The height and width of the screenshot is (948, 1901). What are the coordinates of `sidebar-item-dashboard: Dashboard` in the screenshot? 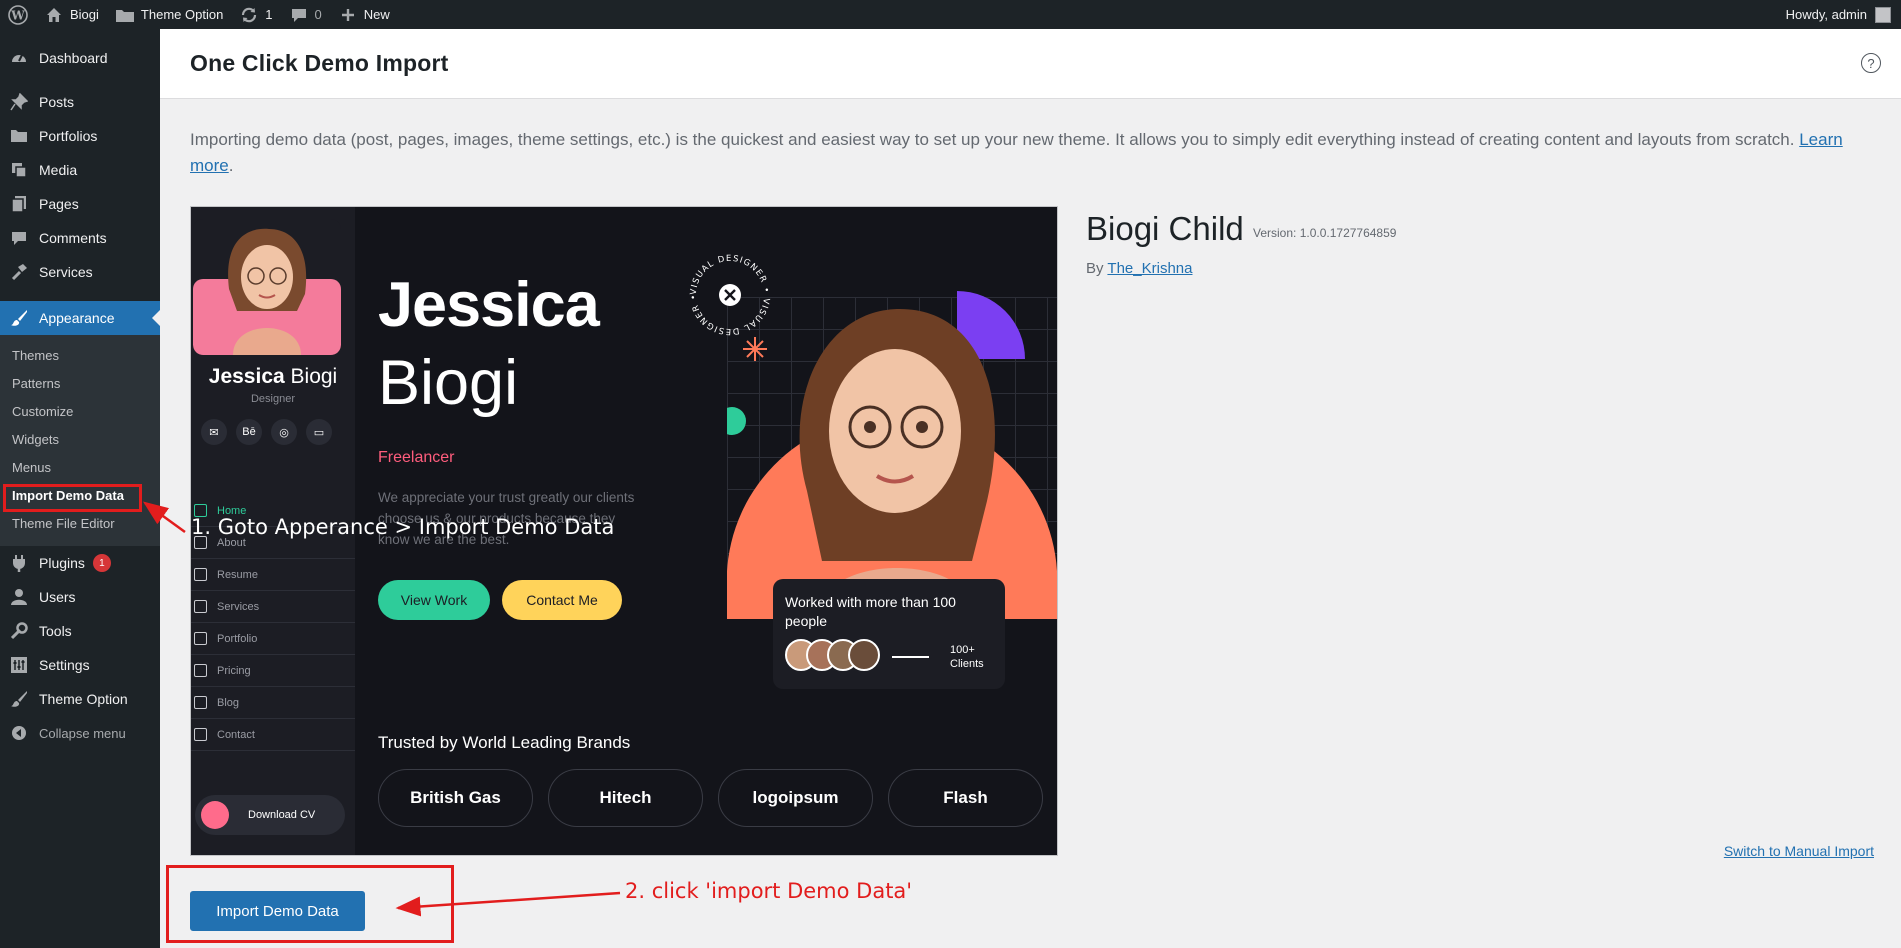 It's located at (80, 58).